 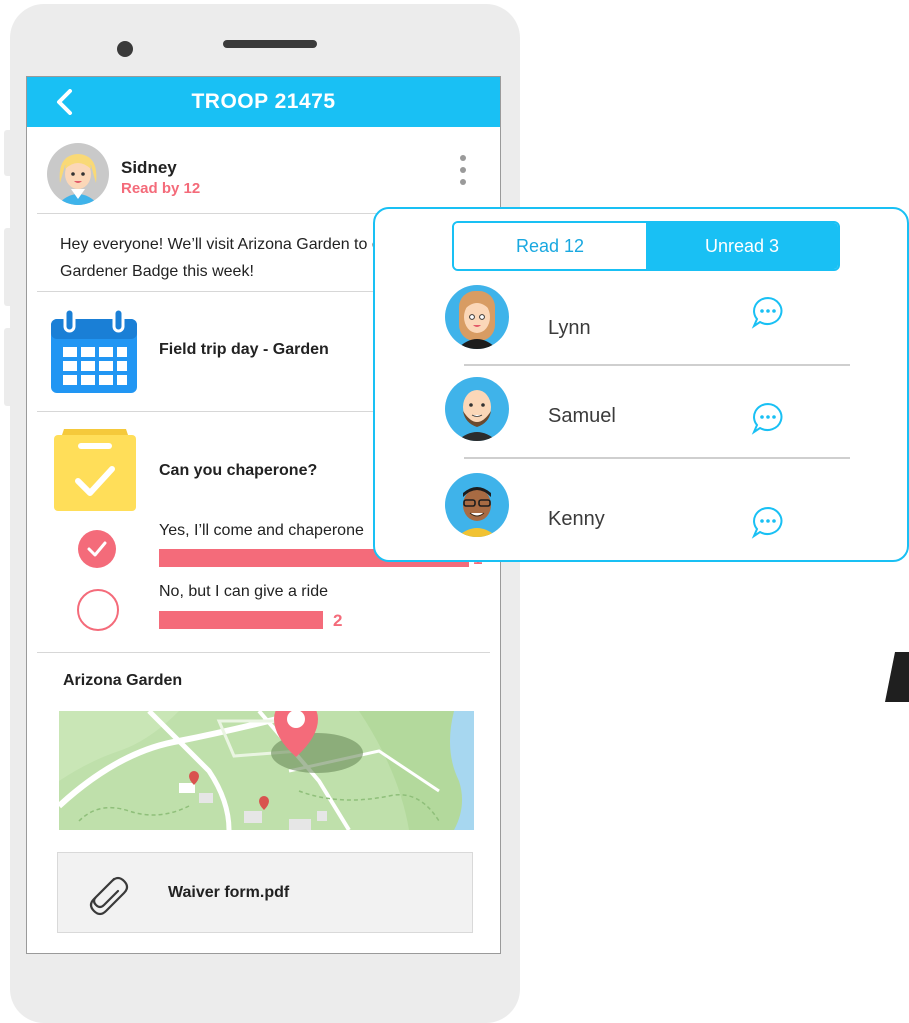 I want to click on tab-unread: Unread 3, so click(x=742, y=246).